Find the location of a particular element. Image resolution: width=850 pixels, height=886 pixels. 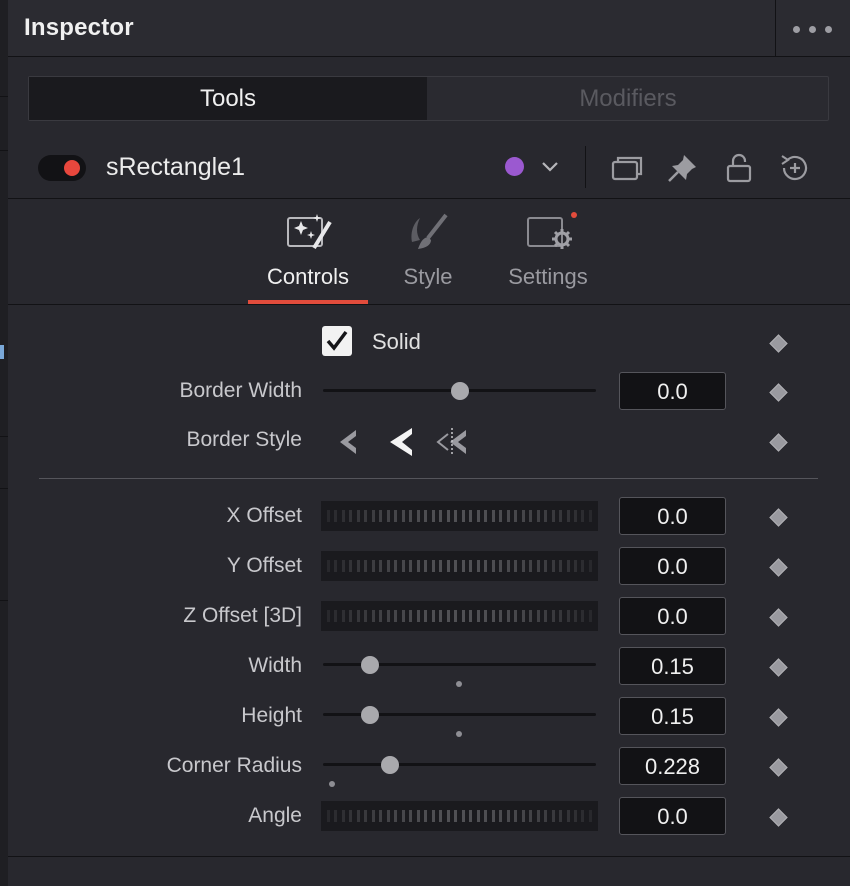

node-name: sRectangle1 is located at coordinates (175, 167).